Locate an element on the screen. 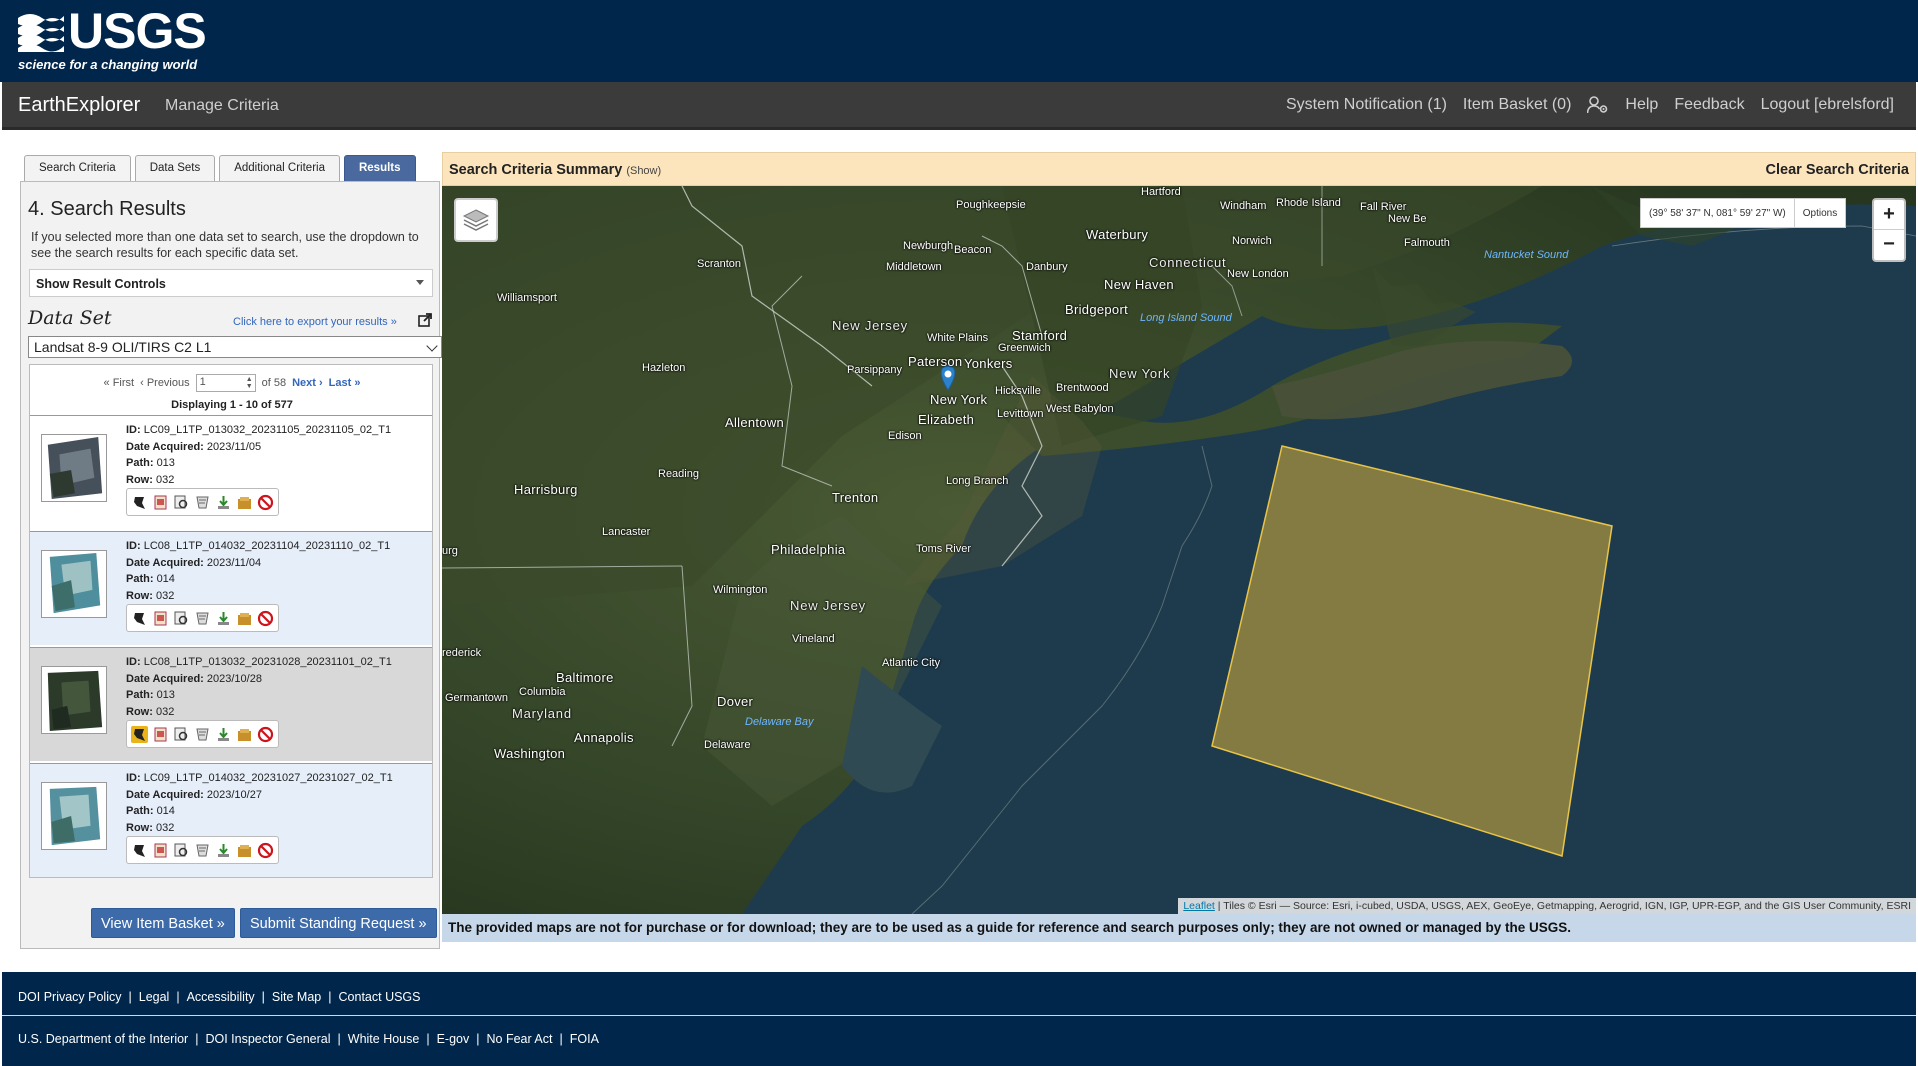 Image resolution: width=1918 pixels, height=1066 pixels. footer-link-contact: Contact USGS is located at coordinates (380, 997).